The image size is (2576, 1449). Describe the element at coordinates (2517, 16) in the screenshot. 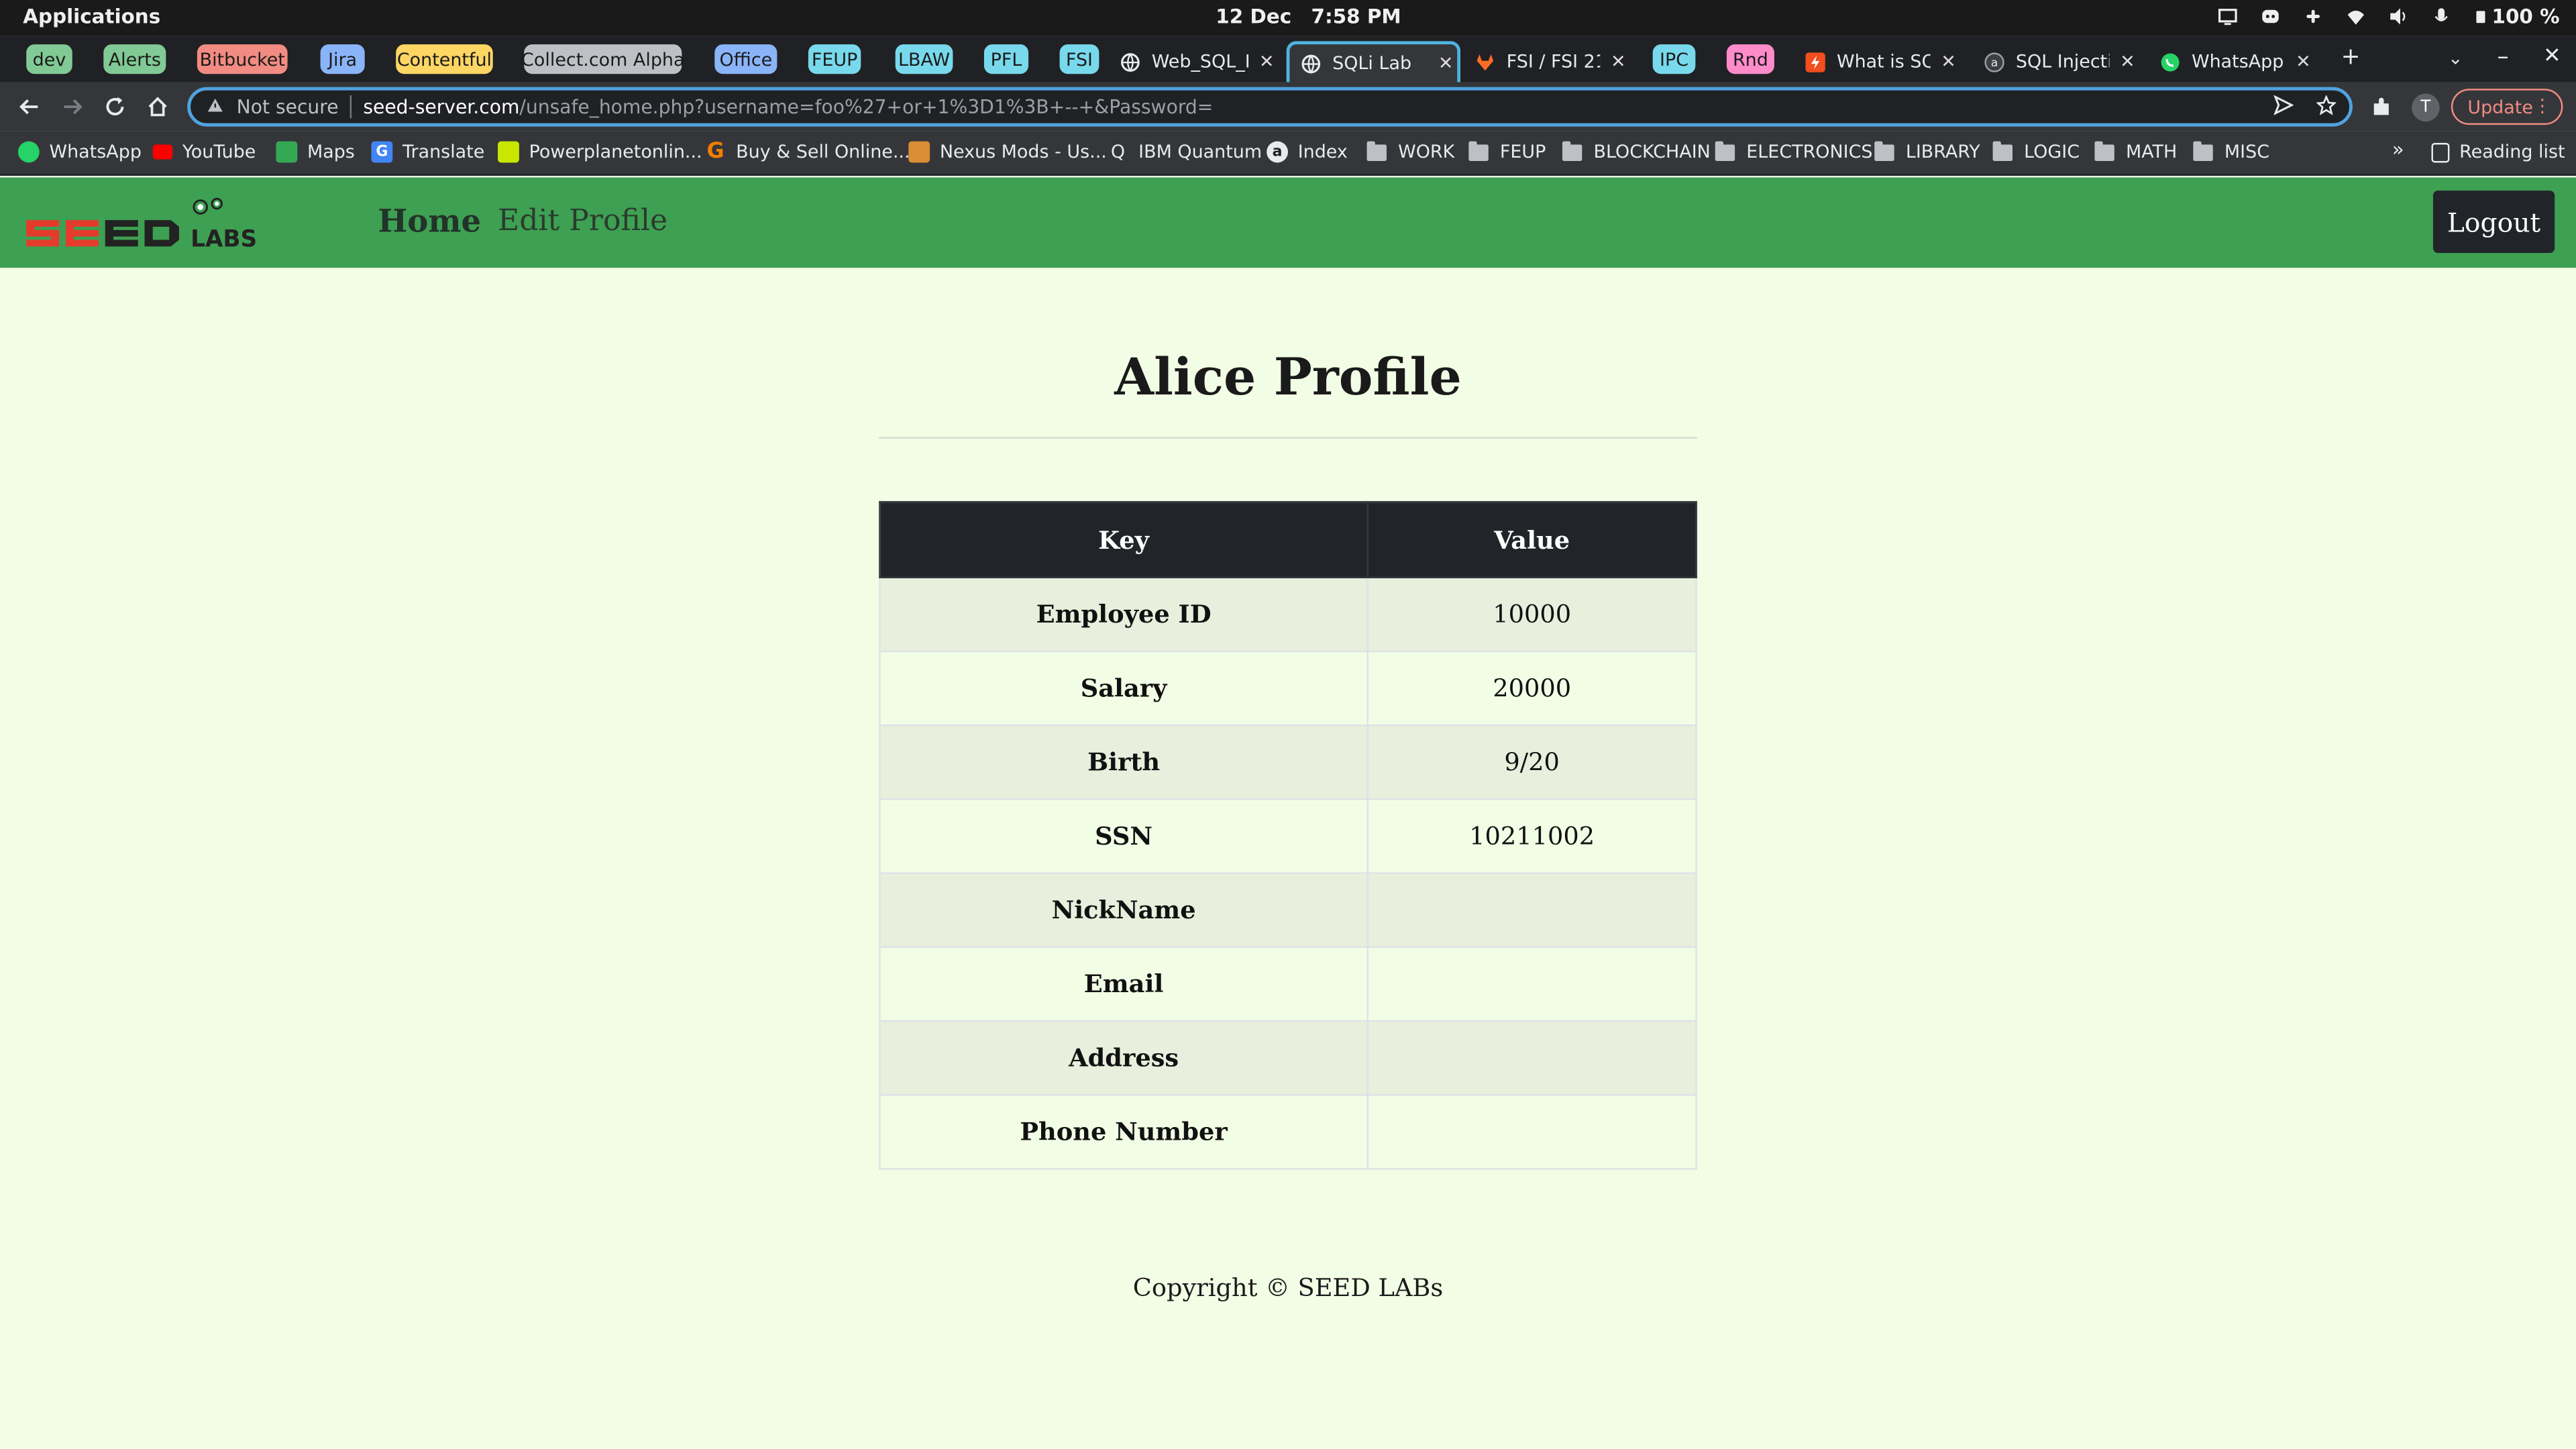

I see `battery-indicator: 100 %` at that location.